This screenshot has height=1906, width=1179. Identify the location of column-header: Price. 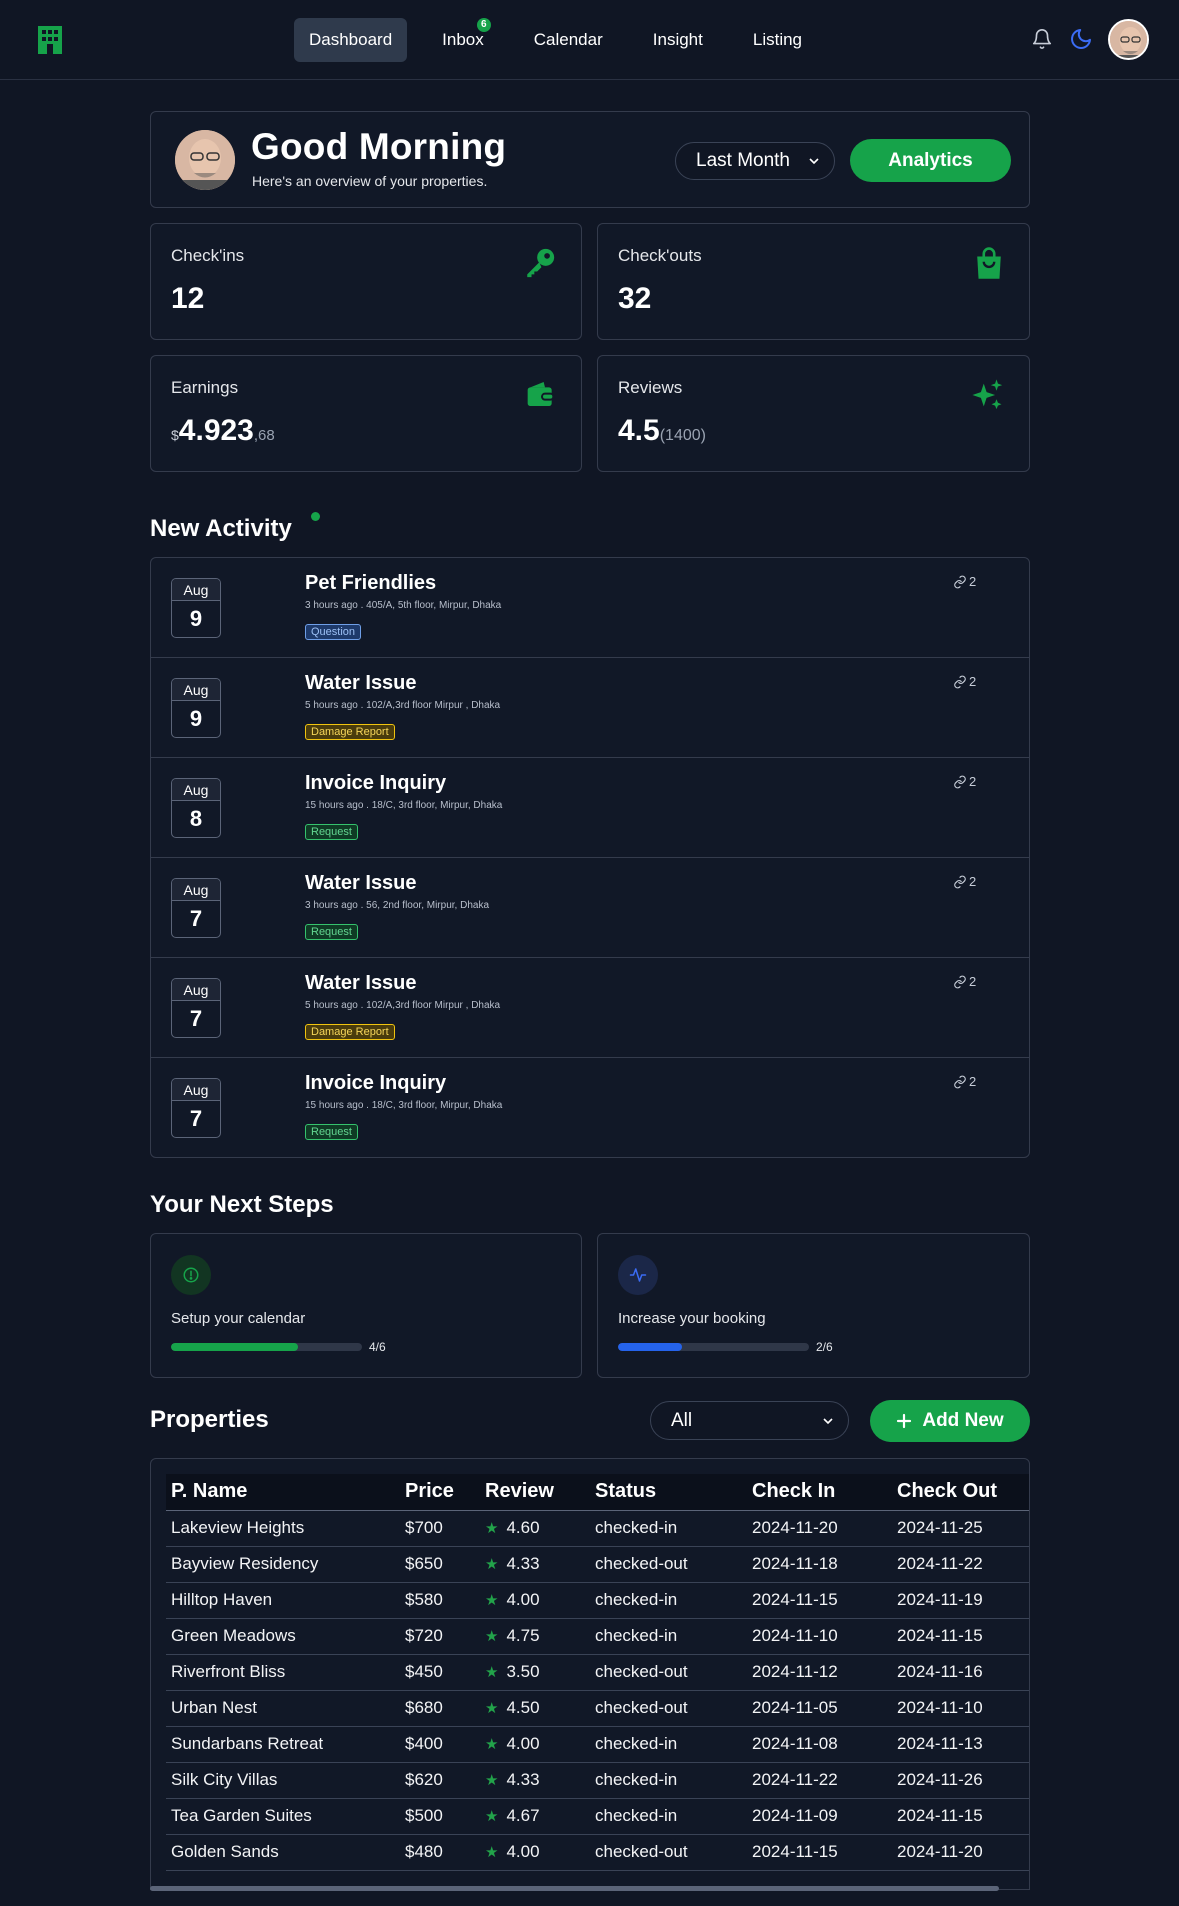
(440, 1492).